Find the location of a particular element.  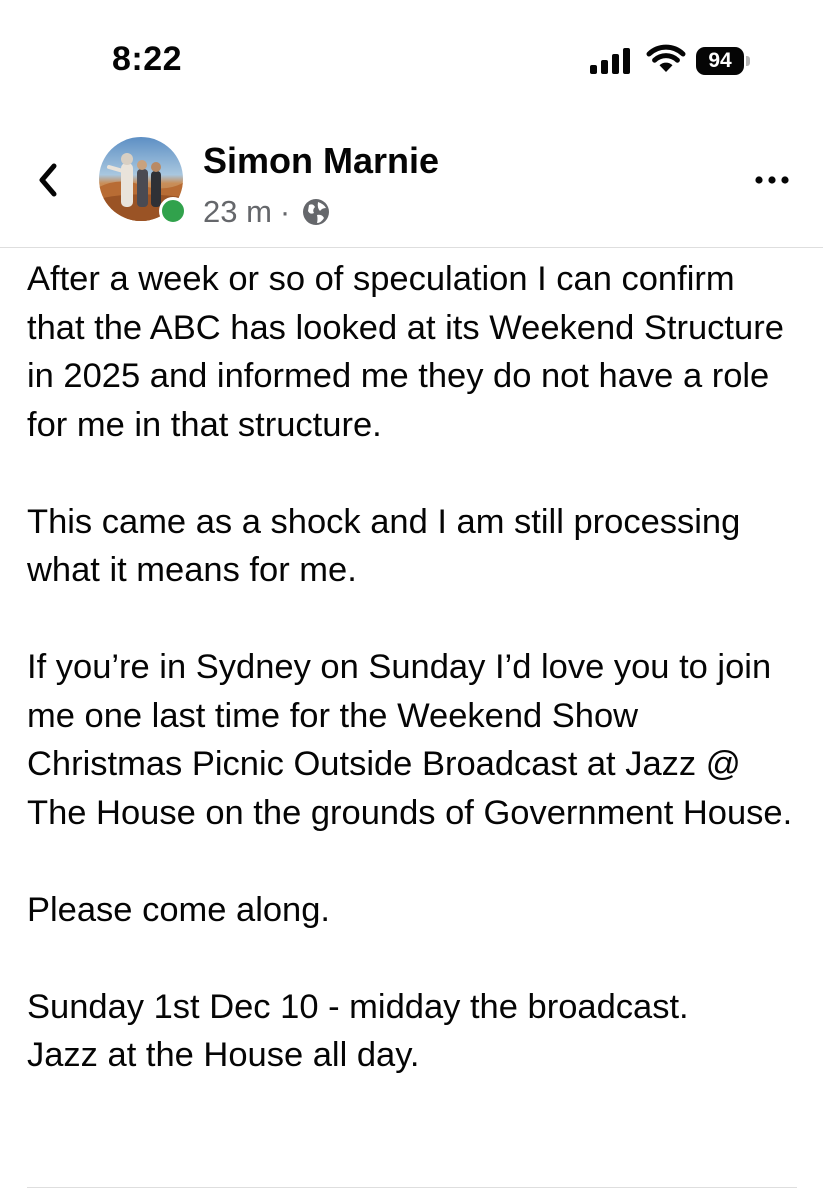

battery-icon: 94 is located at coordinates (723, 61).